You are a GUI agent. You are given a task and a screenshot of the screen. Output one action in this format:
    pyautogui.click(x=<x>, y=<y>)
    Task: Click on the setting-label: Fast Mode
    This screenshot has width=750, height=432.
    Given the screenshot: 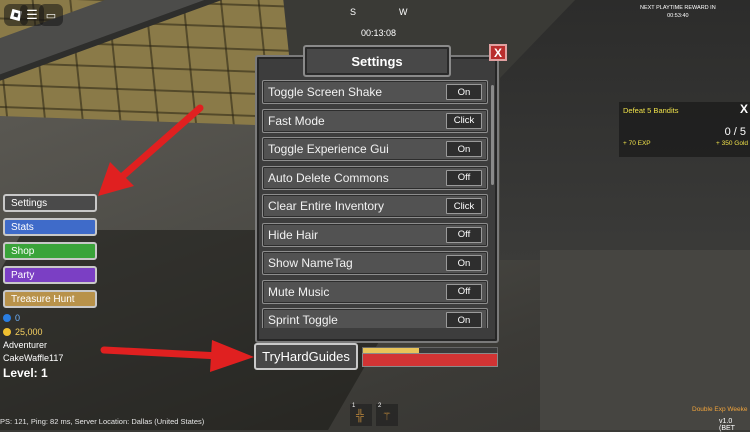 What is the action you would take?
    pyautogui.click(x=296, y=120)
    